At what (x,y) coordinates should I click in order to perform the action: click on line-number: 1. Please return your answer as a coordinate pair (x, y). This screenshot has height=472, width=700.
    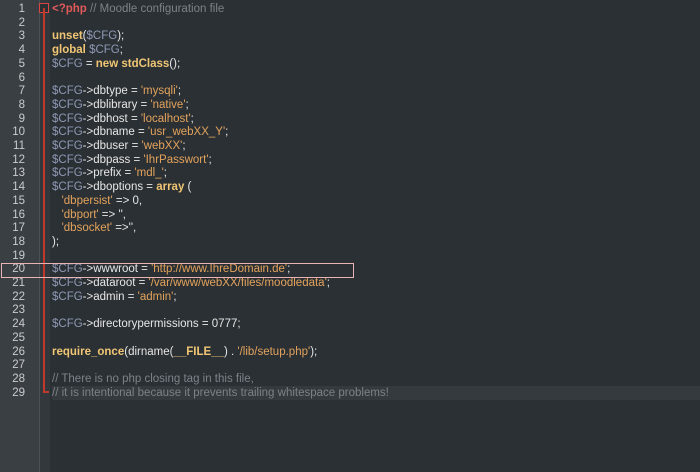
    Looking at the image, I should click on (21, 9).